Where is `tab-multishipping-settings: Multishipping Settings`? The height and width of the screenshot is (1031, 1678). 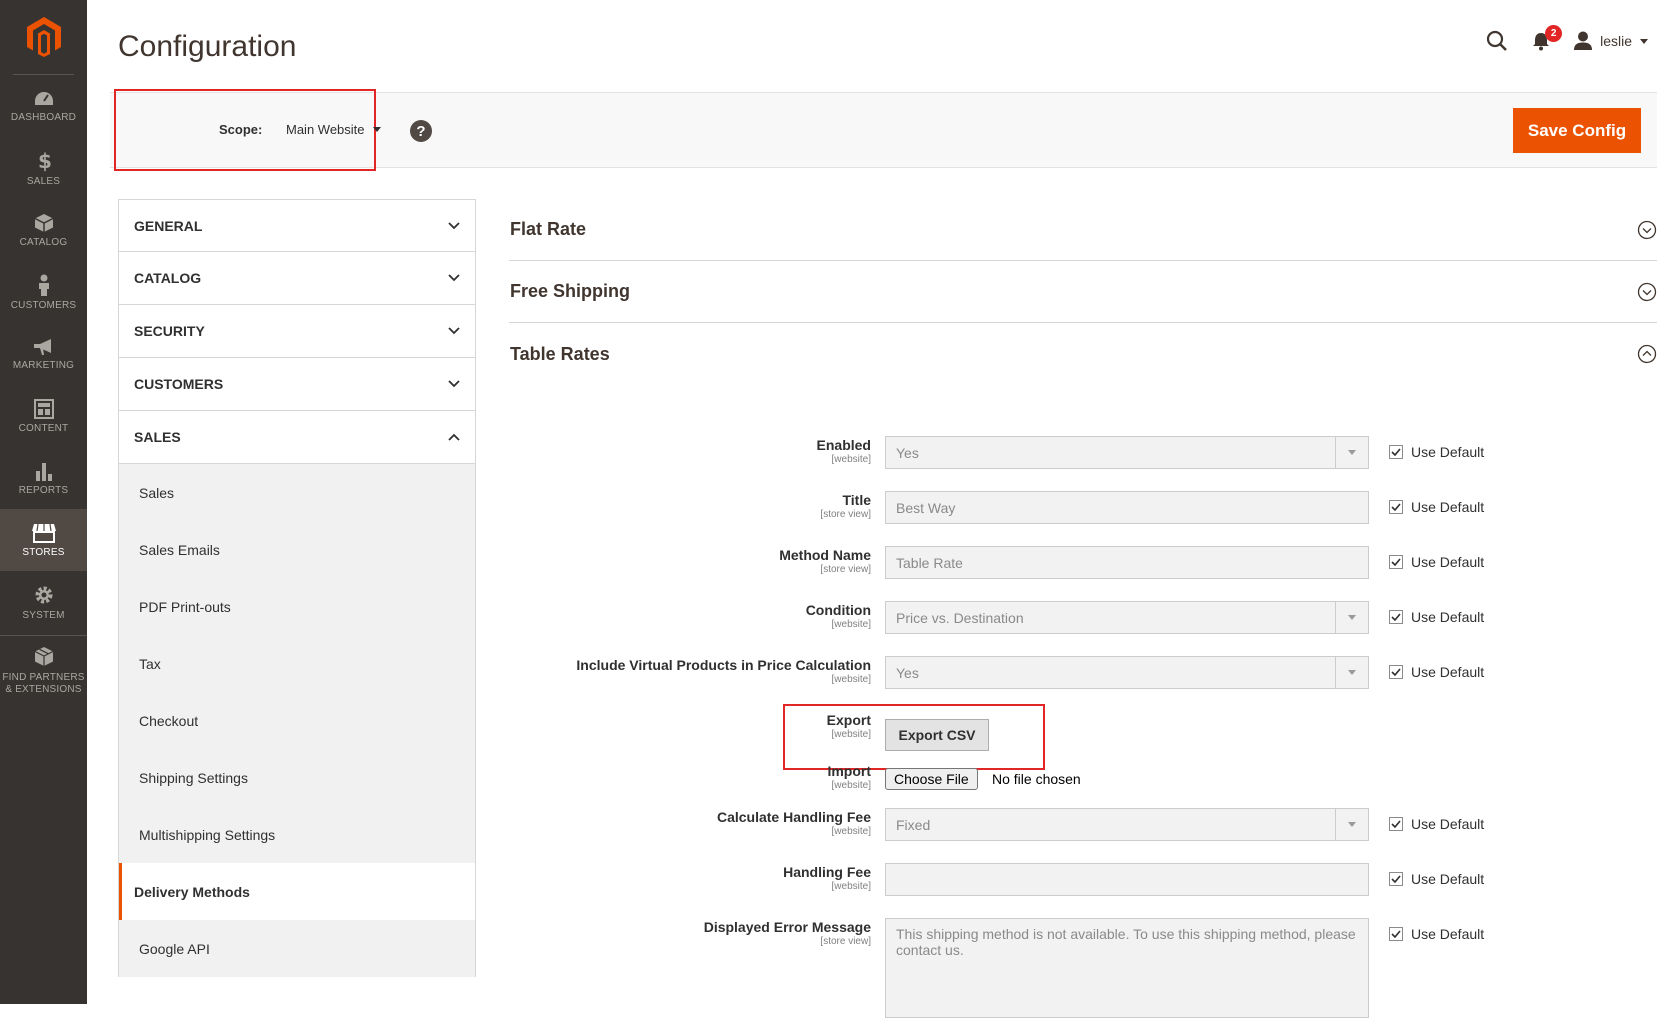 tab-multishipping-settings: Multishipping Settings is located at coordinates (297, 834).